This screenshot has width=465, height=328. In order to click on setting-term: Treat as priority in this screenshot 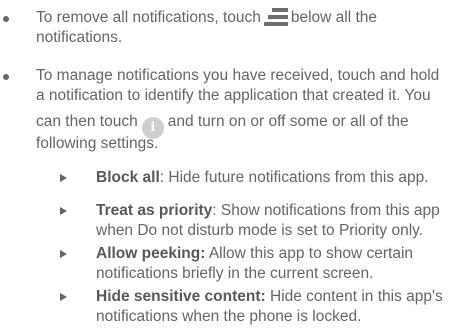, I will do `click(154, 210)`.